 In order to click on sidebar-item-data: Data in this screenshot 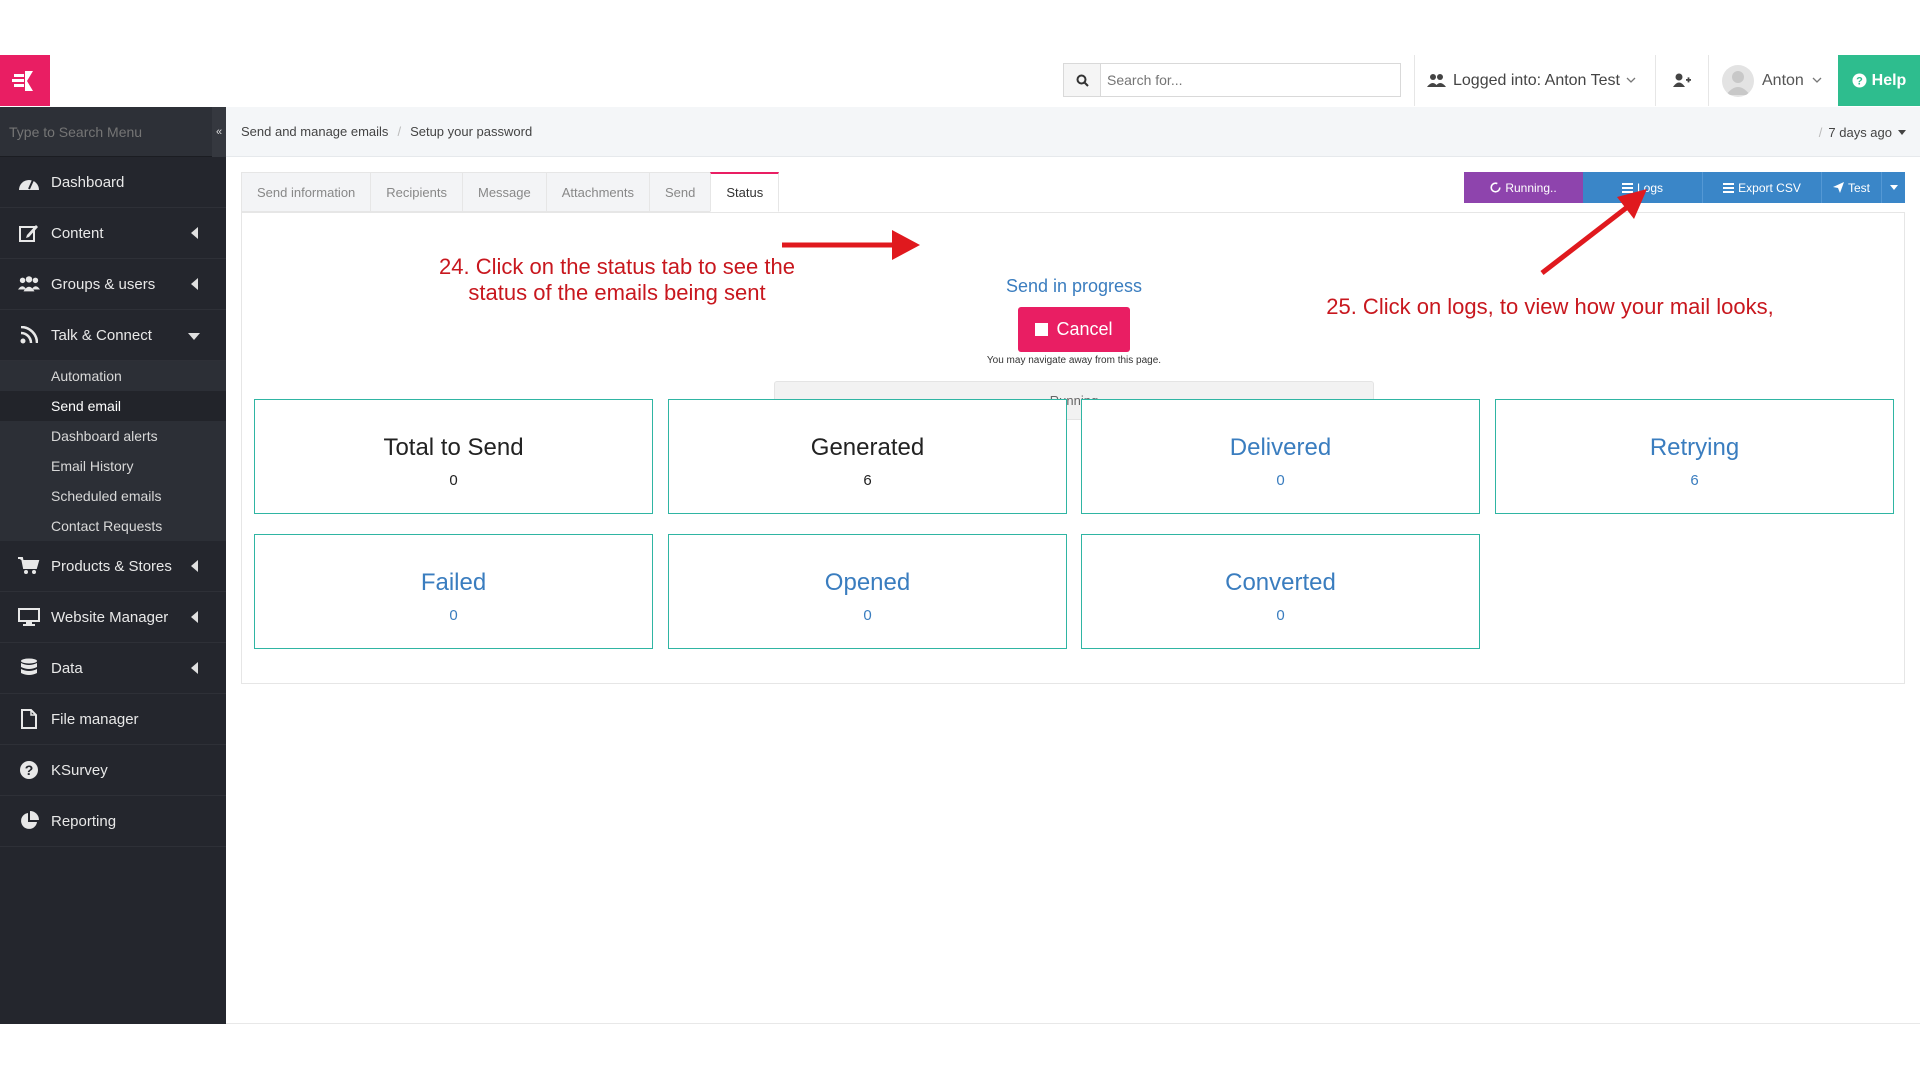, I will do `click(113, 668)`.